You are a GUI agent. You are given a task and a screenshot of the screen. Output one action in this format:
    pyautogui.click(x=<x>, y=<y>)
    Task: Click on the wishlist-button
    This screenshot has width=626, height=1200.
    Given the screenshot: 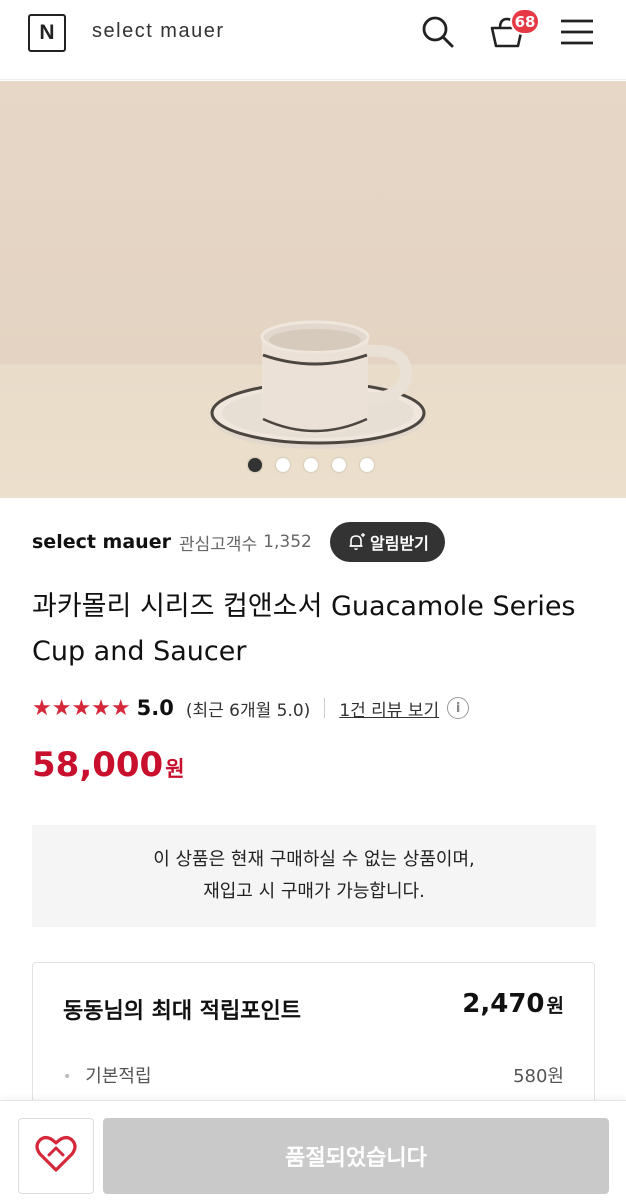 What is the action you would take?
    pyautogui.click(x=56, y=1156)
    